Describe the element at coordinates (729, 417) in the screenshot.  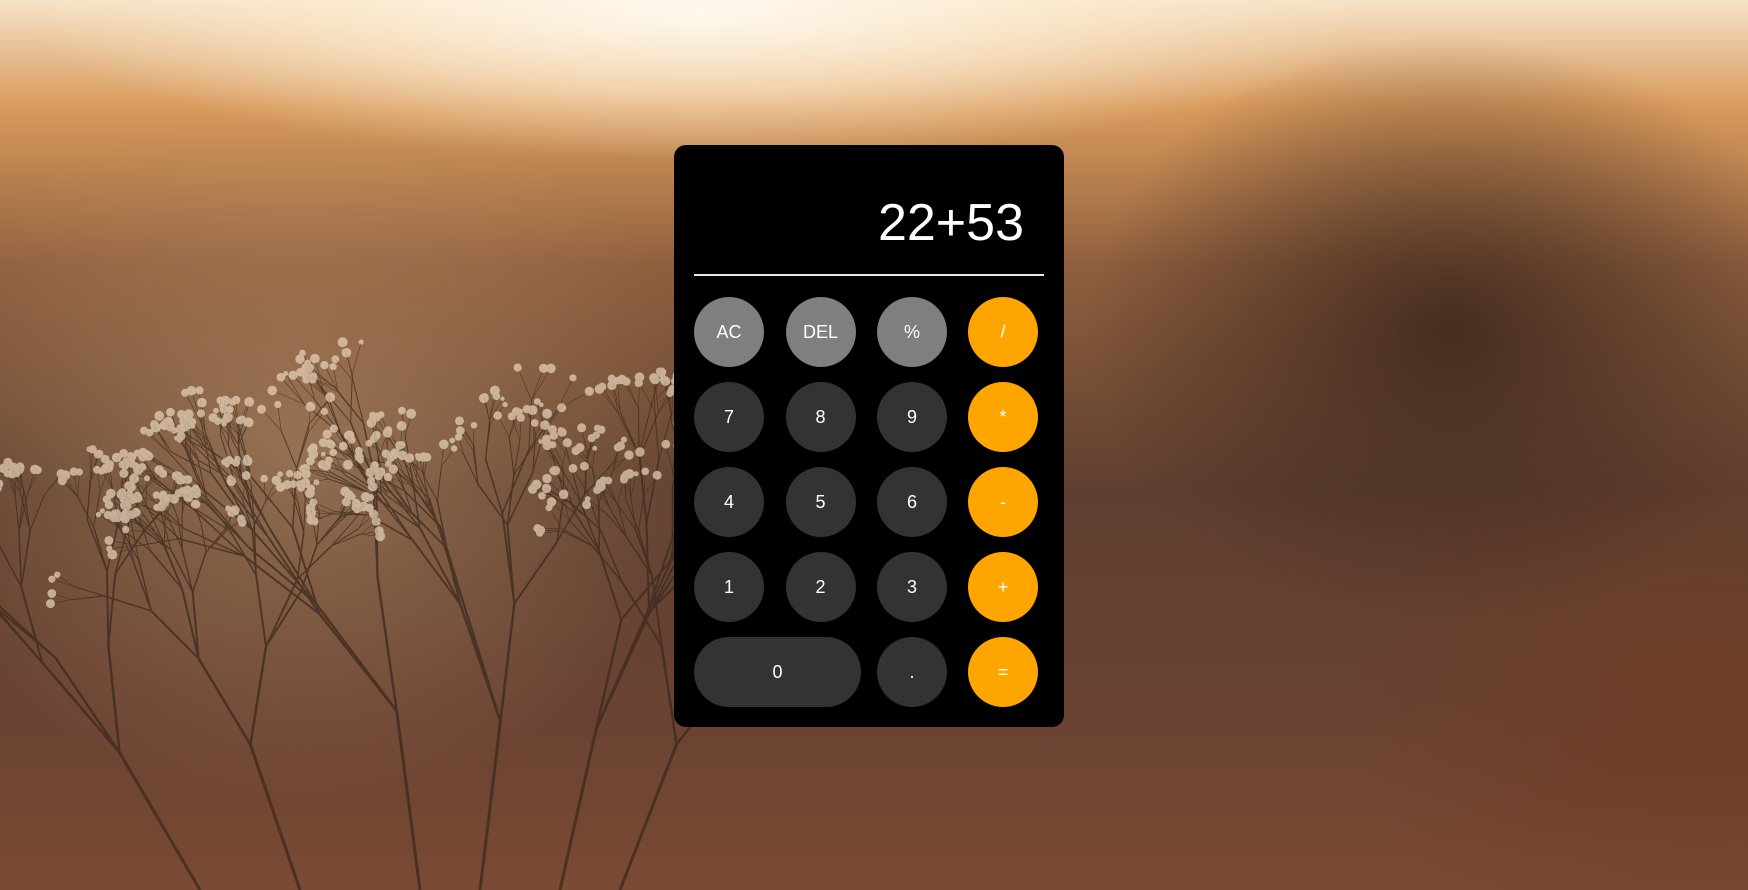
I see `digit-7-button: 7` at that location.